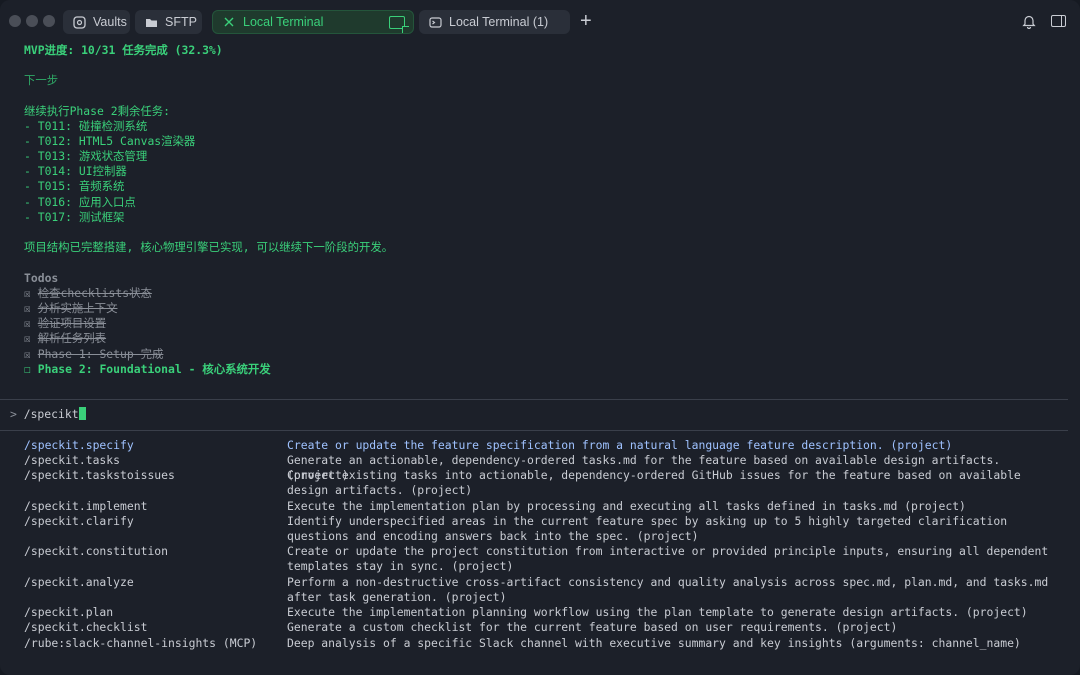 The width and height of the screenshot is (1080, 675). I want to click on todo-item-done: ☒ 分析实施上下文, so click(70, 308).